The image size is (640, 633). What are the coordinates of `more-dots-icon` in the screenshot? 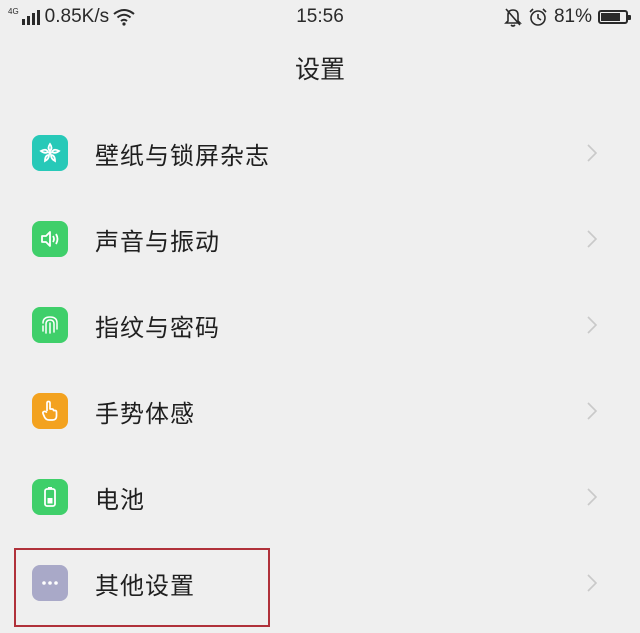 It's located at (50, 583).